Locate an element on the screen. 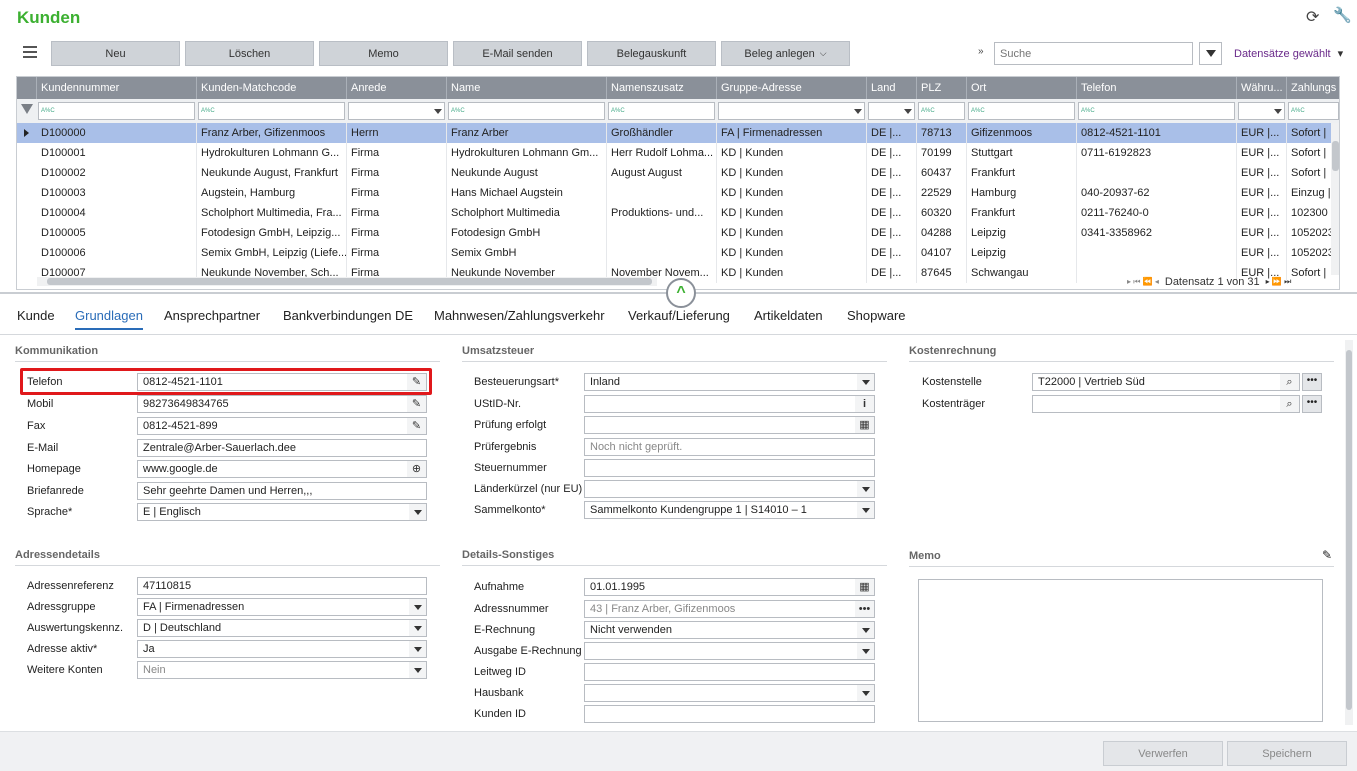  column-header: Kunden-Matchcode is located at coordinates (272, 88).